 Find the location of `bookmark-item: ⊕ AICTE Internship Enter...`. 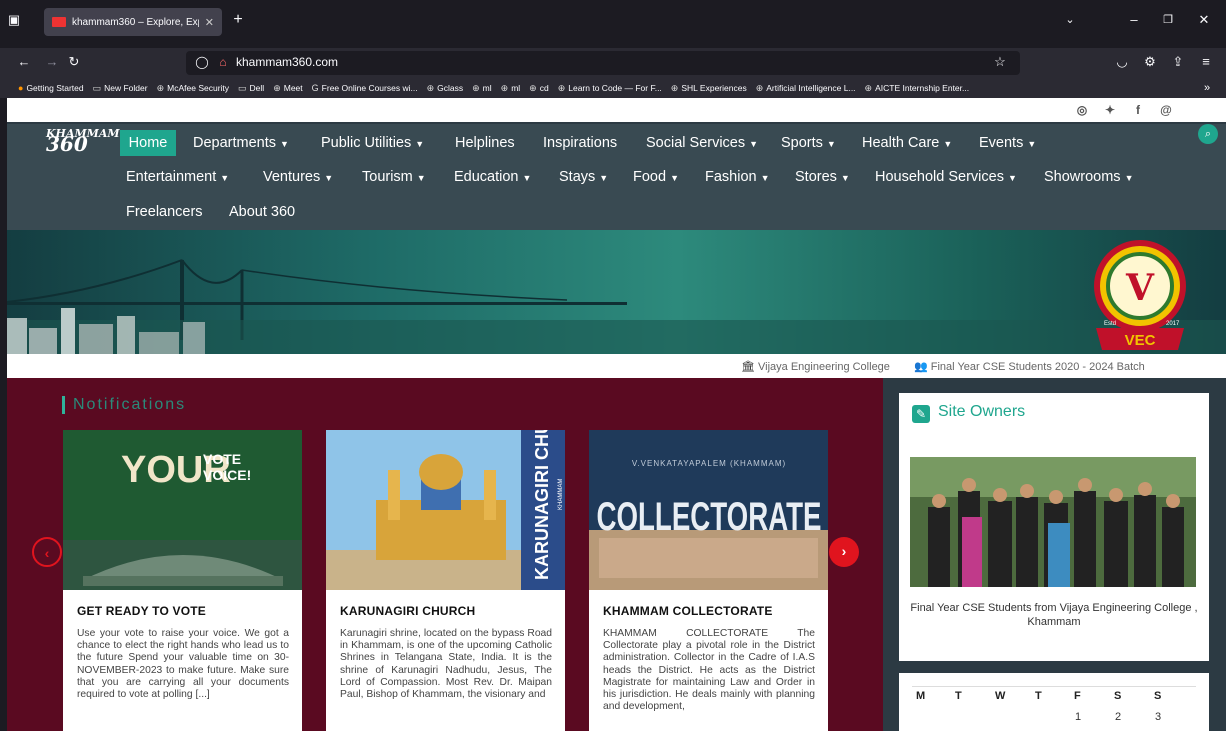

bookmark-item: ⊕ AICTE Internship Enter... is located at coordinates (917, 88).